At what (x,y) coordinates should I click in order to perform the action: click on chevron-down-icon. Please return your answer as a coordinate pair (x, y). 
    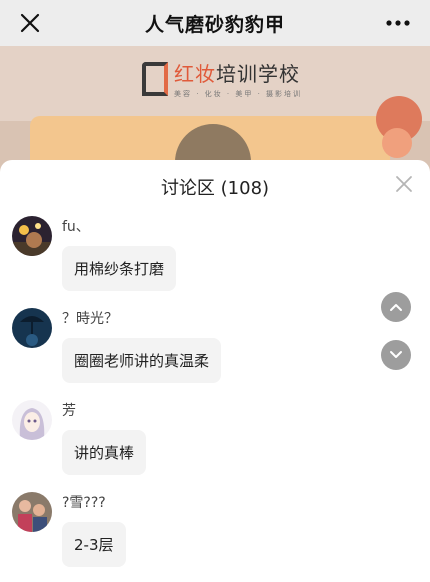
    Looking at the image, I should click on (396, 355).